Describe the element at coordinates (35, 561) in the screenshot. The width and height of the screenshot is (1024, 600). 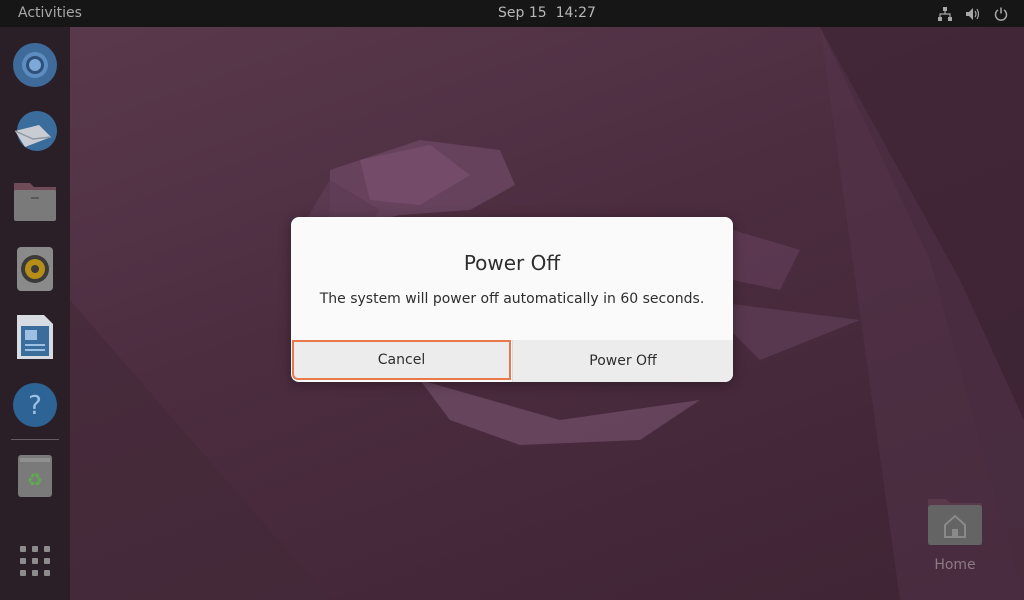
I see `app-grid-icon` at that location.